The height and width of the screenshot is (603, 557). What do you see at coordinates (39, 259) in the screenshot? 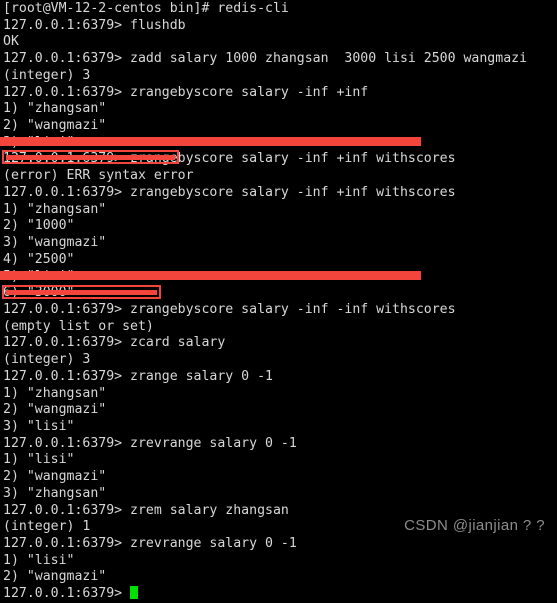
I see `terminal-line: 4) "2500"` at bounding box center [39, 259].